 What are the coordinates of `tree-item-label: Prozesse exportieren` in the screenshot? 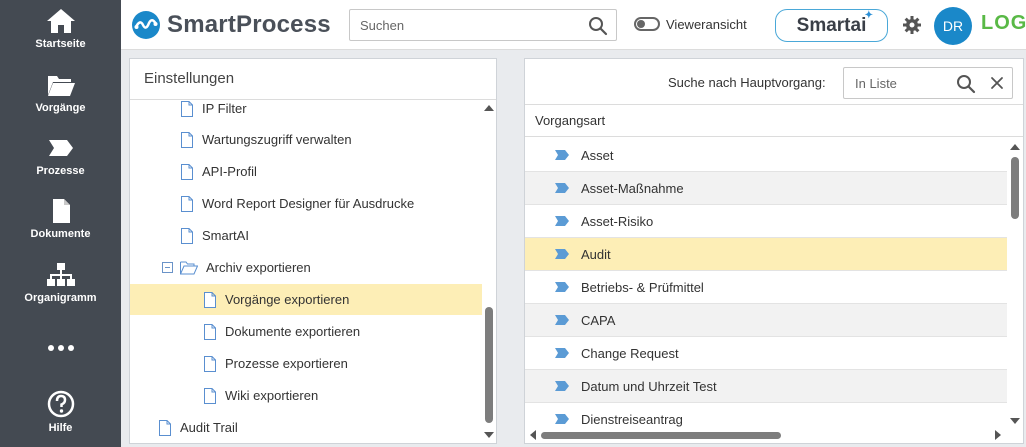 It's located at (286, 363).